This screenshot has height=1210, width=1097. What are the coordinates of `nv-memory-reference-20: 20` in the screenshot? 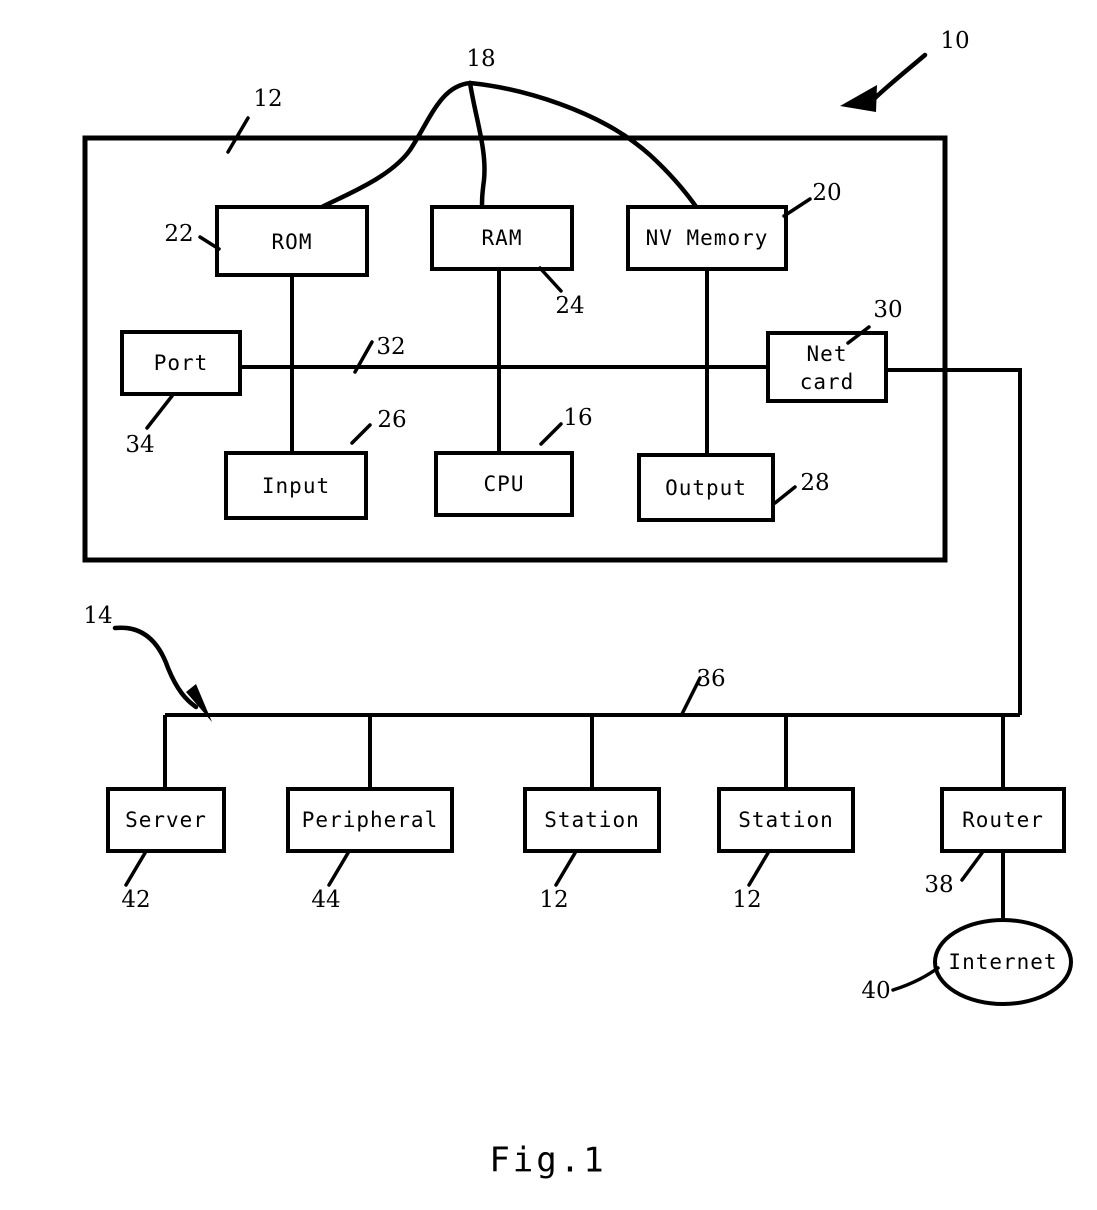 It's located at (812, 199).